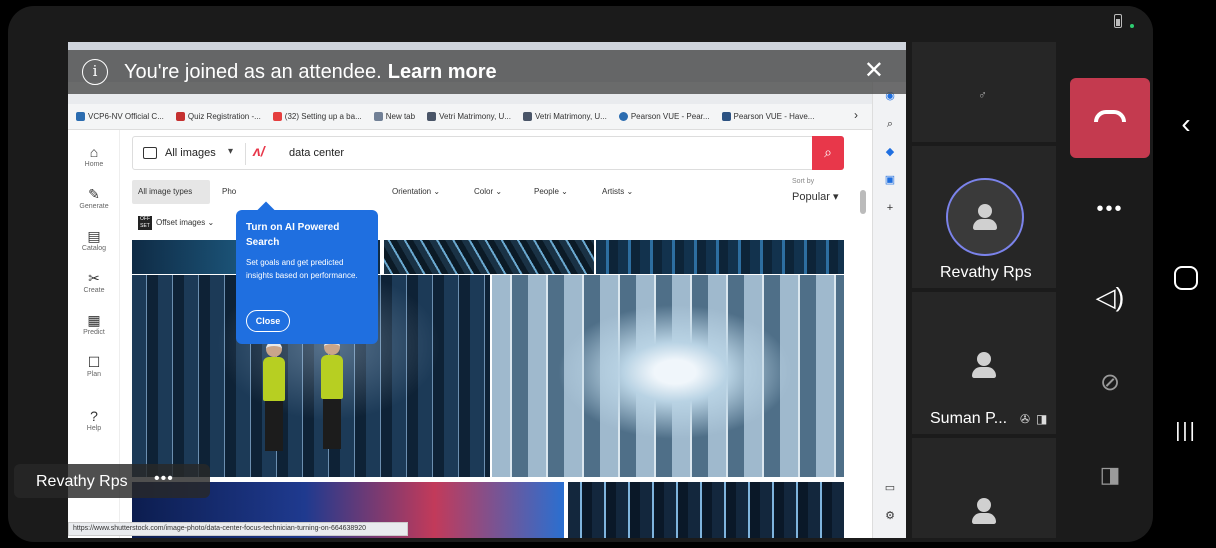  I want to click on nav-create: ✂ Create, so click(94, 282).